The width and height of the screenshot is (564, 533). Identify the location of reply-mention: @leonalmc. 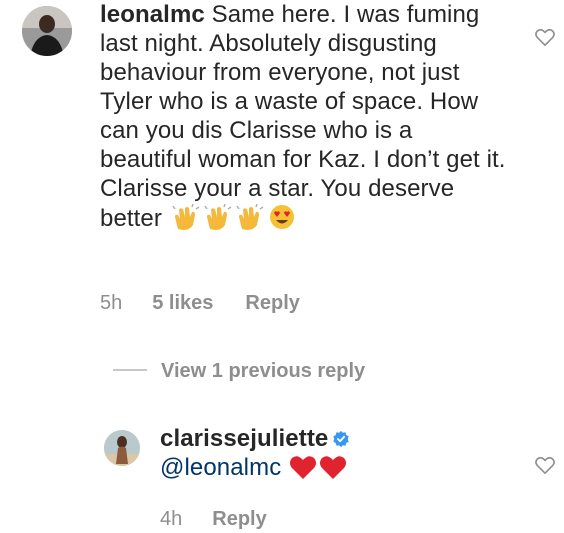
(220, 467).